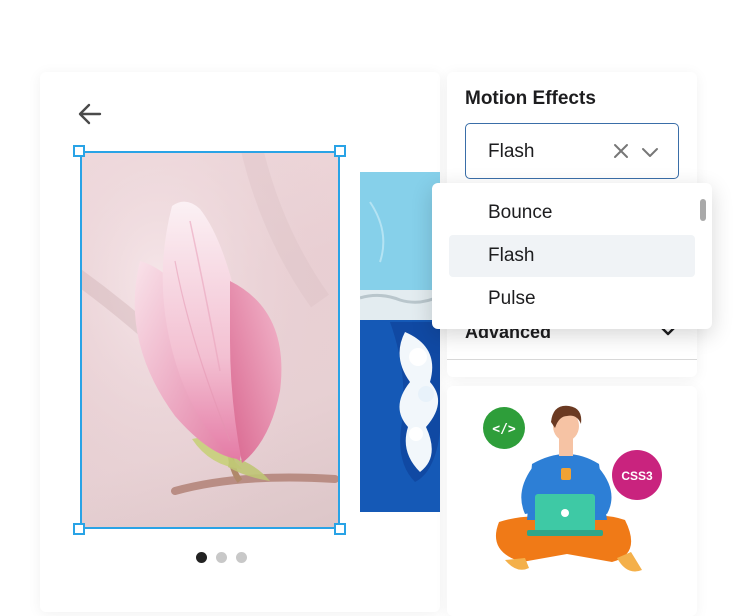 Image resolution: width=752 pixels, height=616 pixels. What do you see at coordinates (530, 98) in the screenshot?
I see `motion-effects-title: Motion Effects` at bounding box center [530, 98].